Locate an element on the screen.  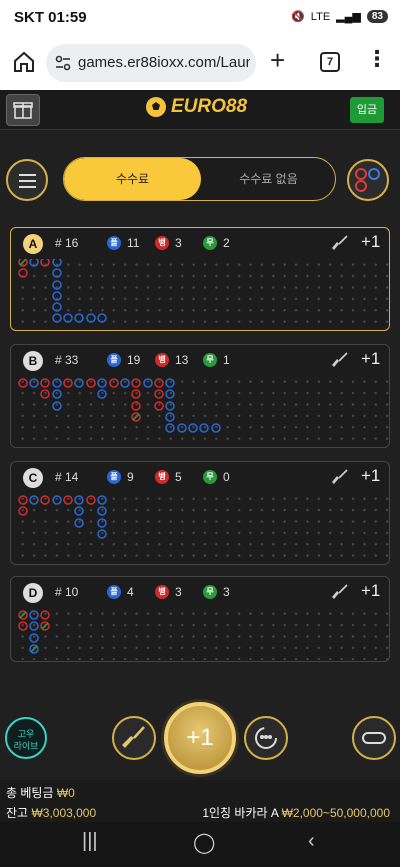
banker-stat: 뱅3 is located at coordinates (168, 243).